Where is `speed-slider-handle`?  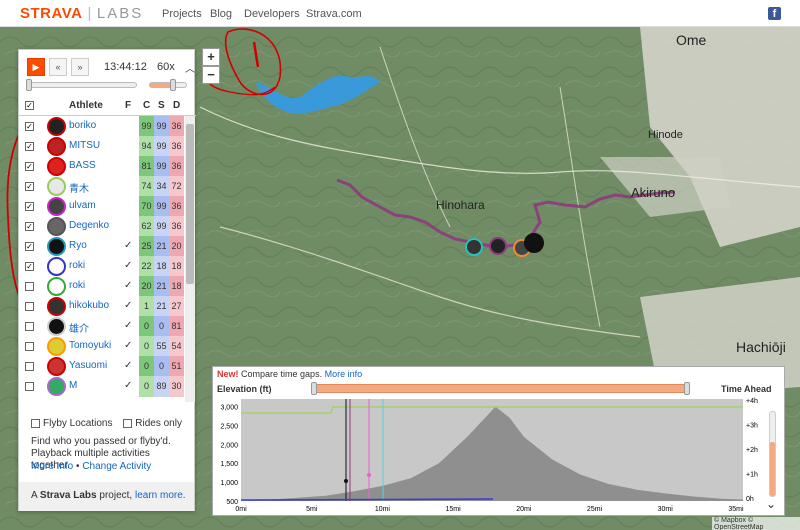
speed-slider-handle is located at coordinates (173, 85).